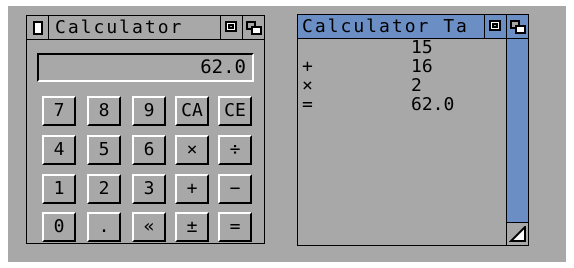 Image resolution: width=574 pixels, height=268 pixels. What do you see at coordinates (104, 150) in the screenshot?
I see `key-5: 5` at bounding box center [104, 150].